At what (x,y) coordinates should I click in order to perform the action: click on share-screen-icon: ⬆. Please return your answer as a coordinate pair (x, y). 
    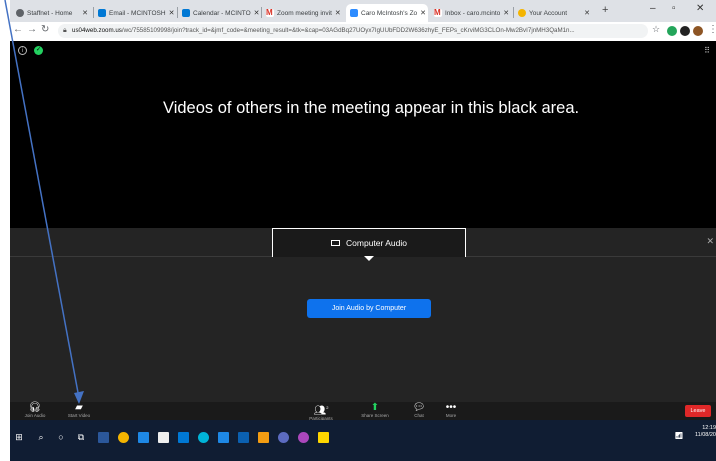
    Looking at the image, I should click on (375, 407).